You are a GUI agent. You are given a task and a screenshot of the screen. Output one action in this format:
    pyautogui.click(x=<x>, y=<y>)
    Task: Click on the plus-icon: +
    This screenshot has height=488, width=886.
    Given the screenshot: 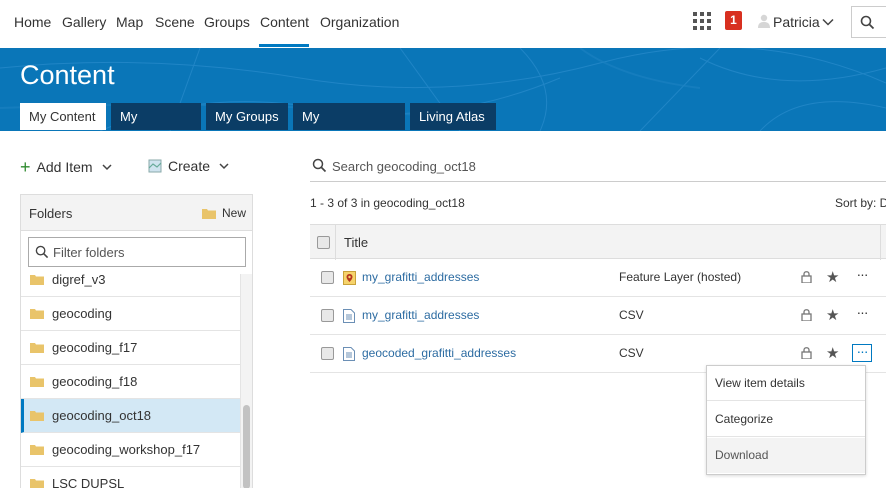 What is the action you would take?
    pyautogui.click(x=25, y=167)
    